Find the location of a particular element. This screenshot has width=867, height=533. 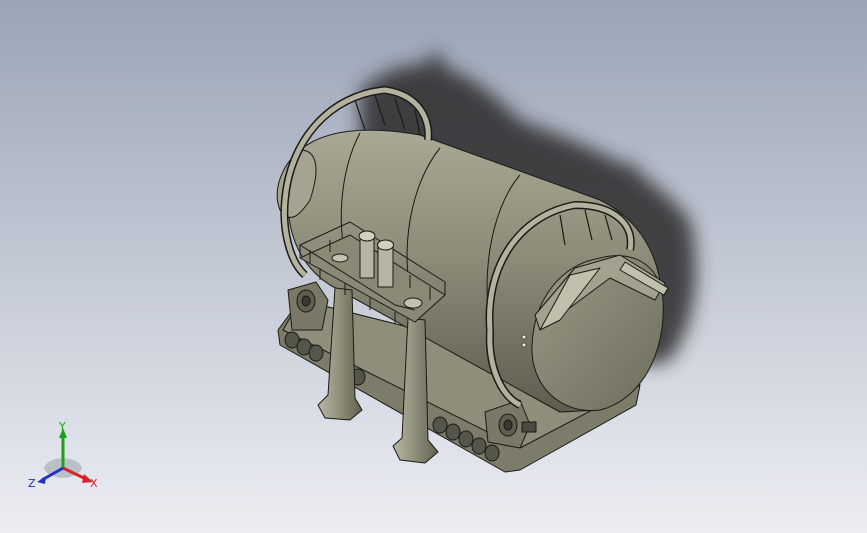

platform-tank-right is located at coordinates (385, 263).